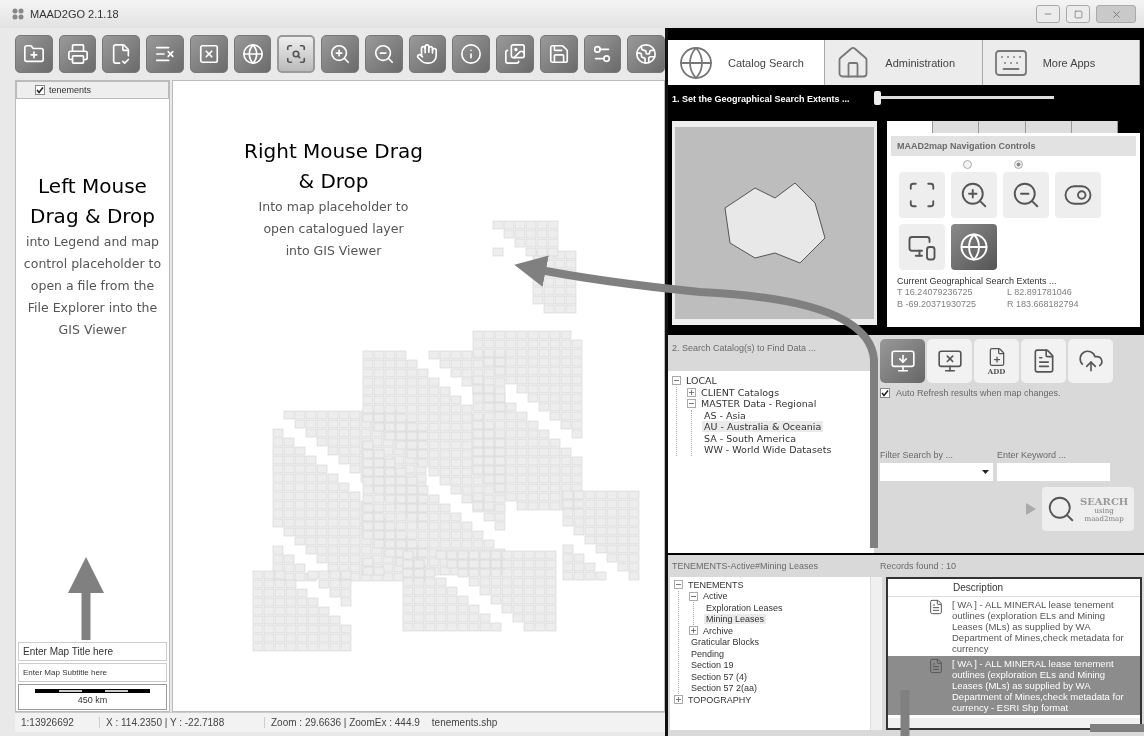 This screenshot has width=1144, height=736. What do you see at coordinates (719, 676) in the screenshot?
I see `tree-item: Section 57 (4)` at bounding box center [719, 676].